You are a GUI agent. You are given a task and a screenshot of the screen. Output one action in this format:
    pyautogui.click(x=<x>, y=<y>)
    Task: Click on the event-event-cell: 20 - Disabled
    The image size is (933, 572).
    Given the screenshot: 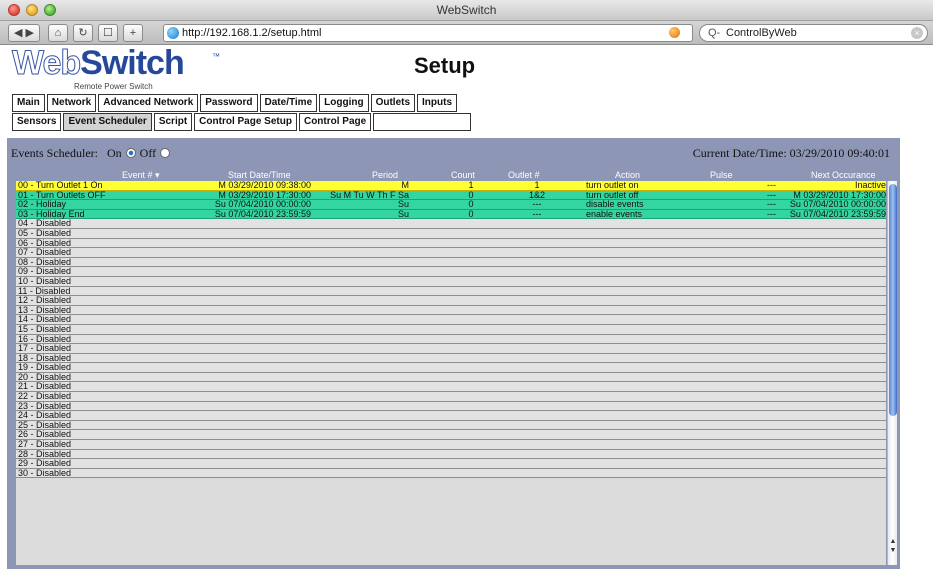 What is the action you would take?
    pyautogui.click(x=45, y=376)
    